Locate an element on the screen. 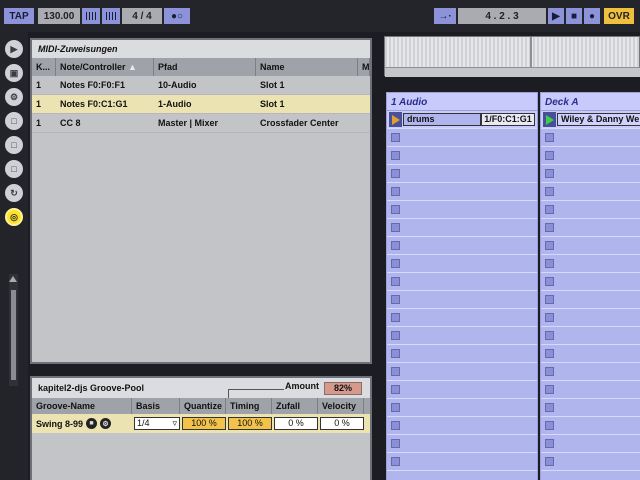  column-header-name: Name is located at coordinates (307, 67).